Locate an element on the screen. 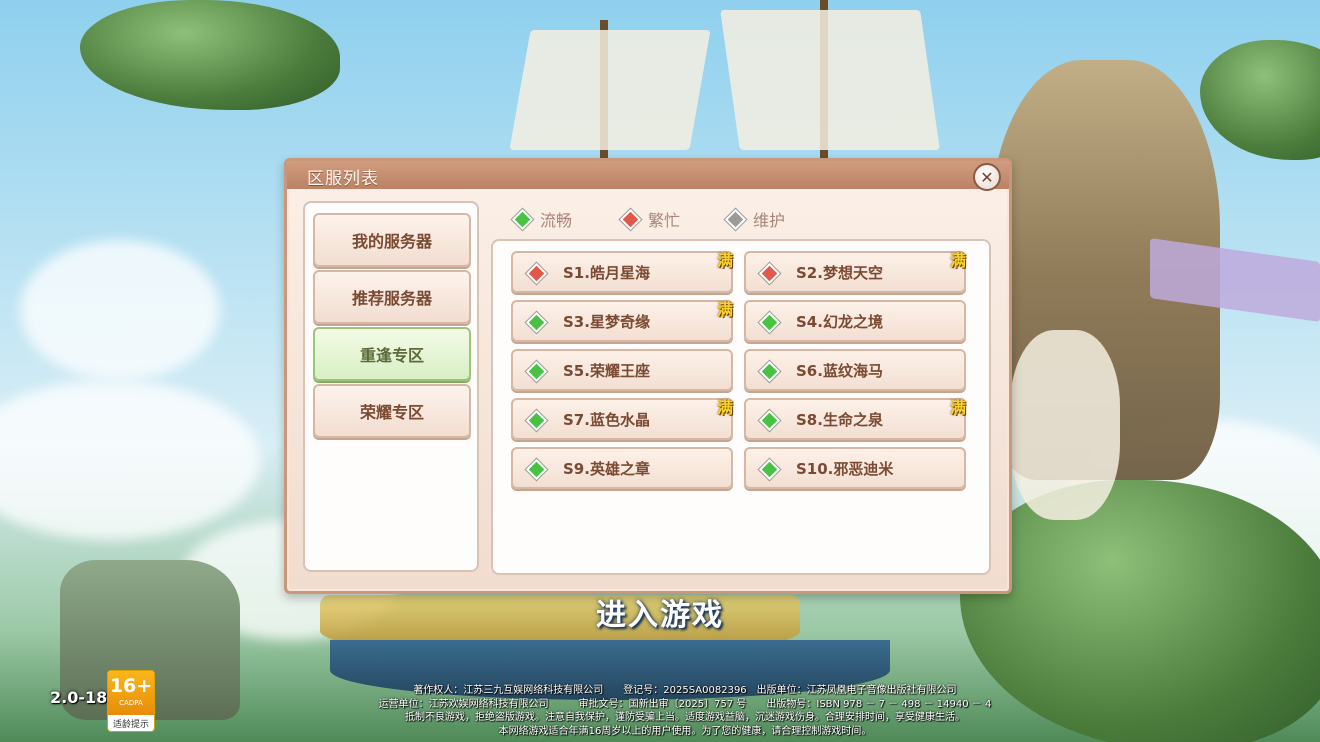 The image size is (1320, 742). server-name: S1.皓月星海 is located at coordinates (606, 273).